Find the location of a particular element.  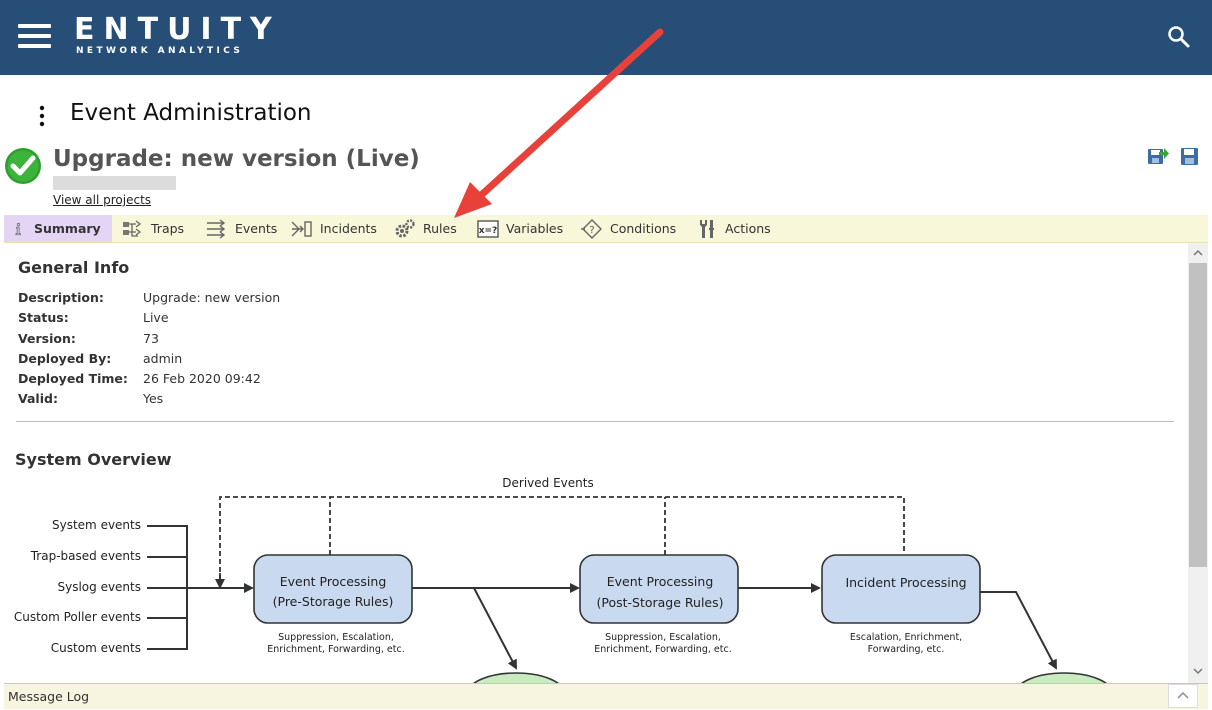

tab-incidents: Incidents is located at coordinates (334, 228).